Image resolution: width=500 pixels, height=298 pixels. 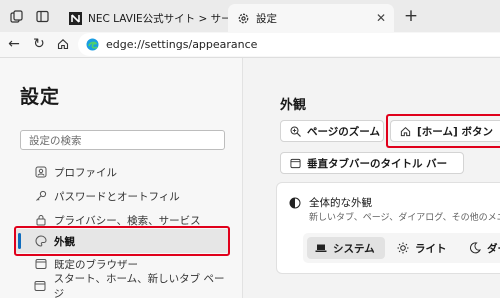 I want to click on tab-strip: NEC LAVIE公式サイト > サービス&サ 設定 ✕ +, so click(x=250, y=16).